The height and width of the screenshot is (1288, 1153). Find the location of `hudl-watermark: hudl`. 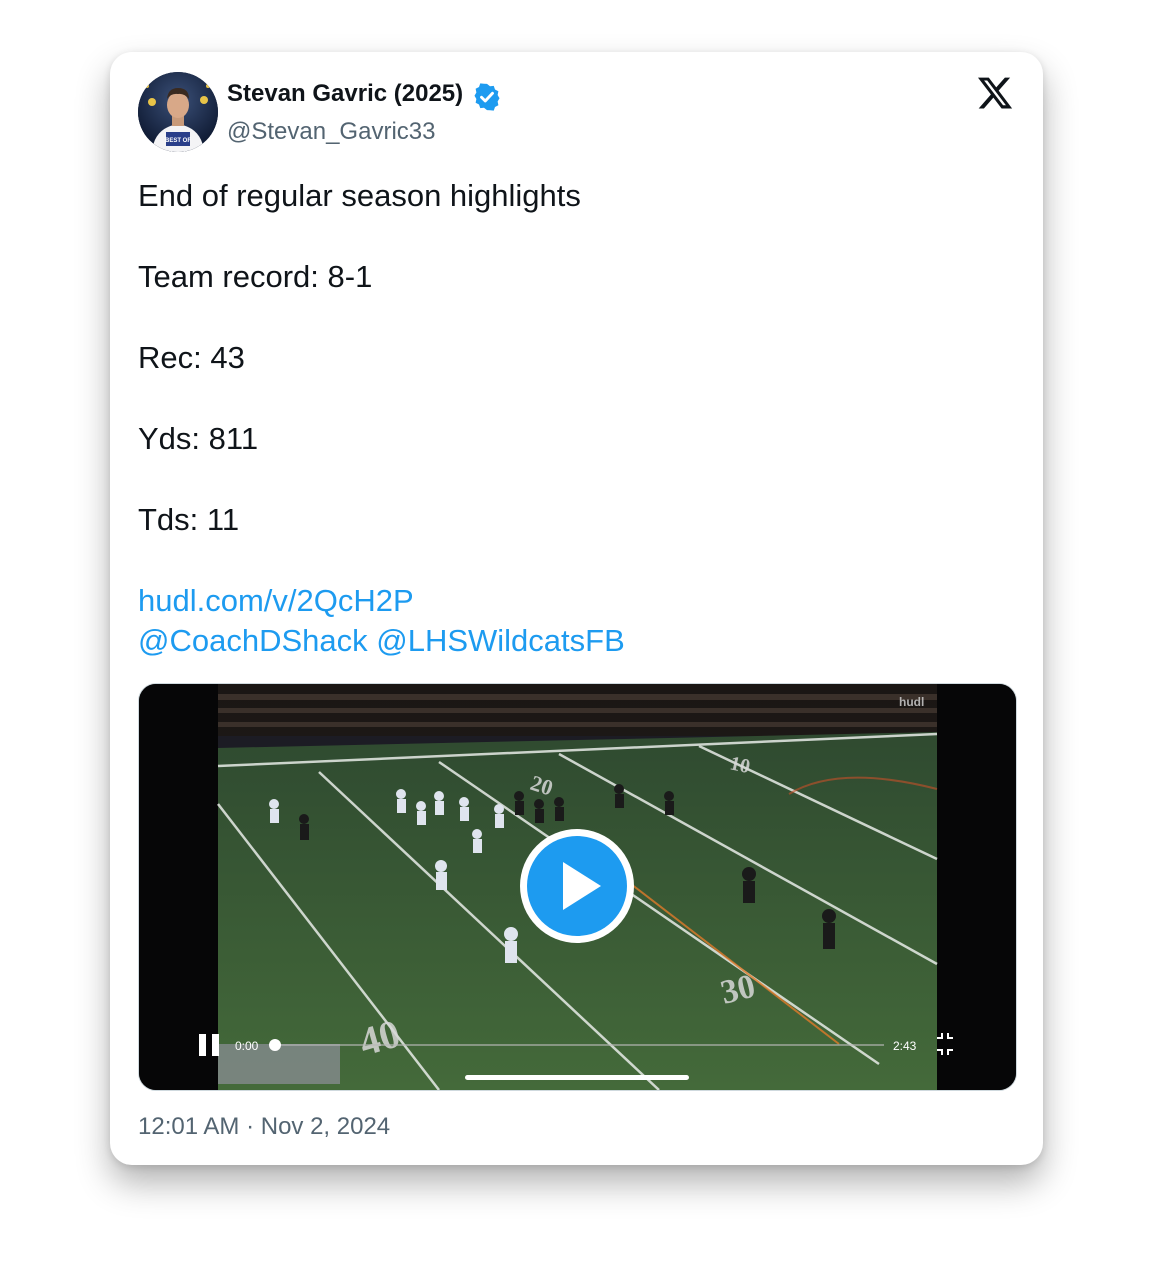

hudl-watermark: hudl is located at coordinates (911, 702).